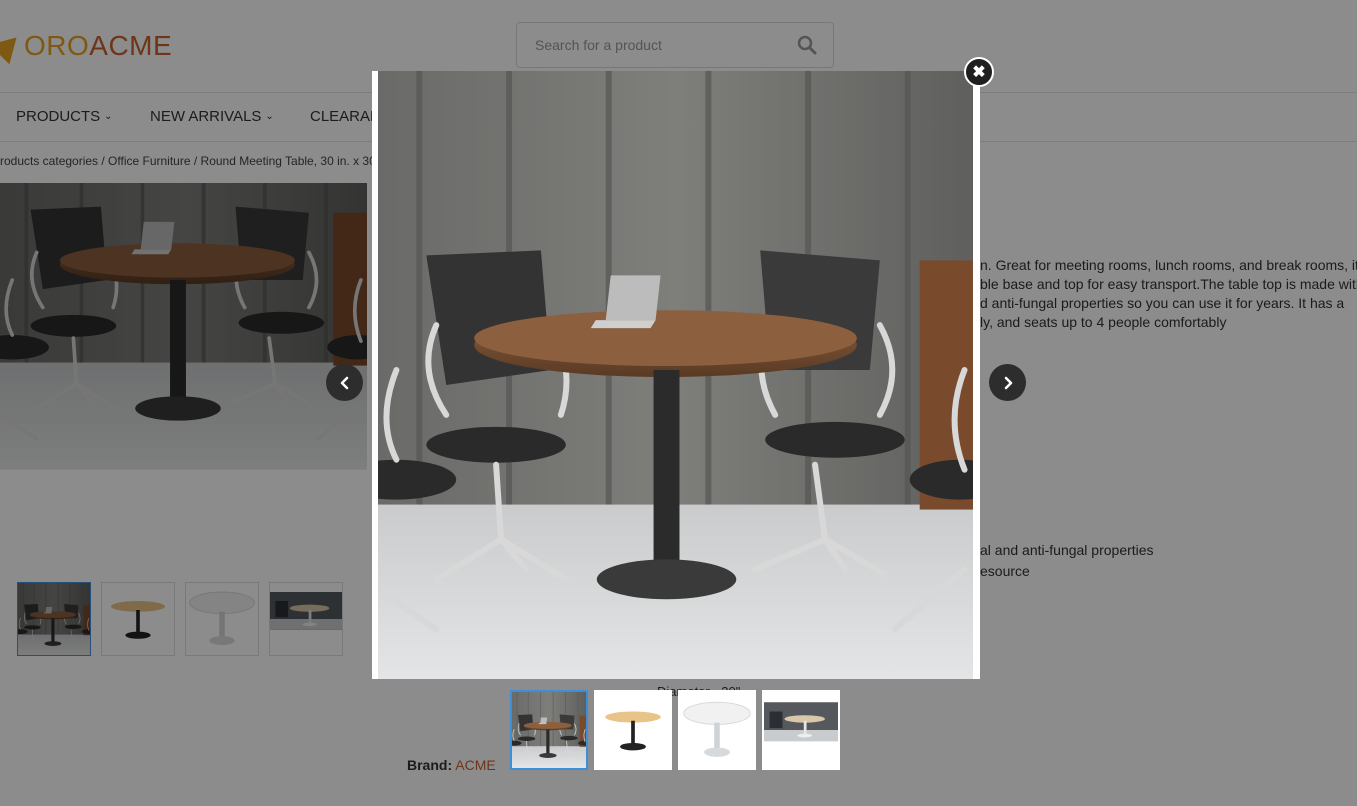 This screenshot has height=806, width=1357. I want to click on chevron-left-icon, so click(344, 382).